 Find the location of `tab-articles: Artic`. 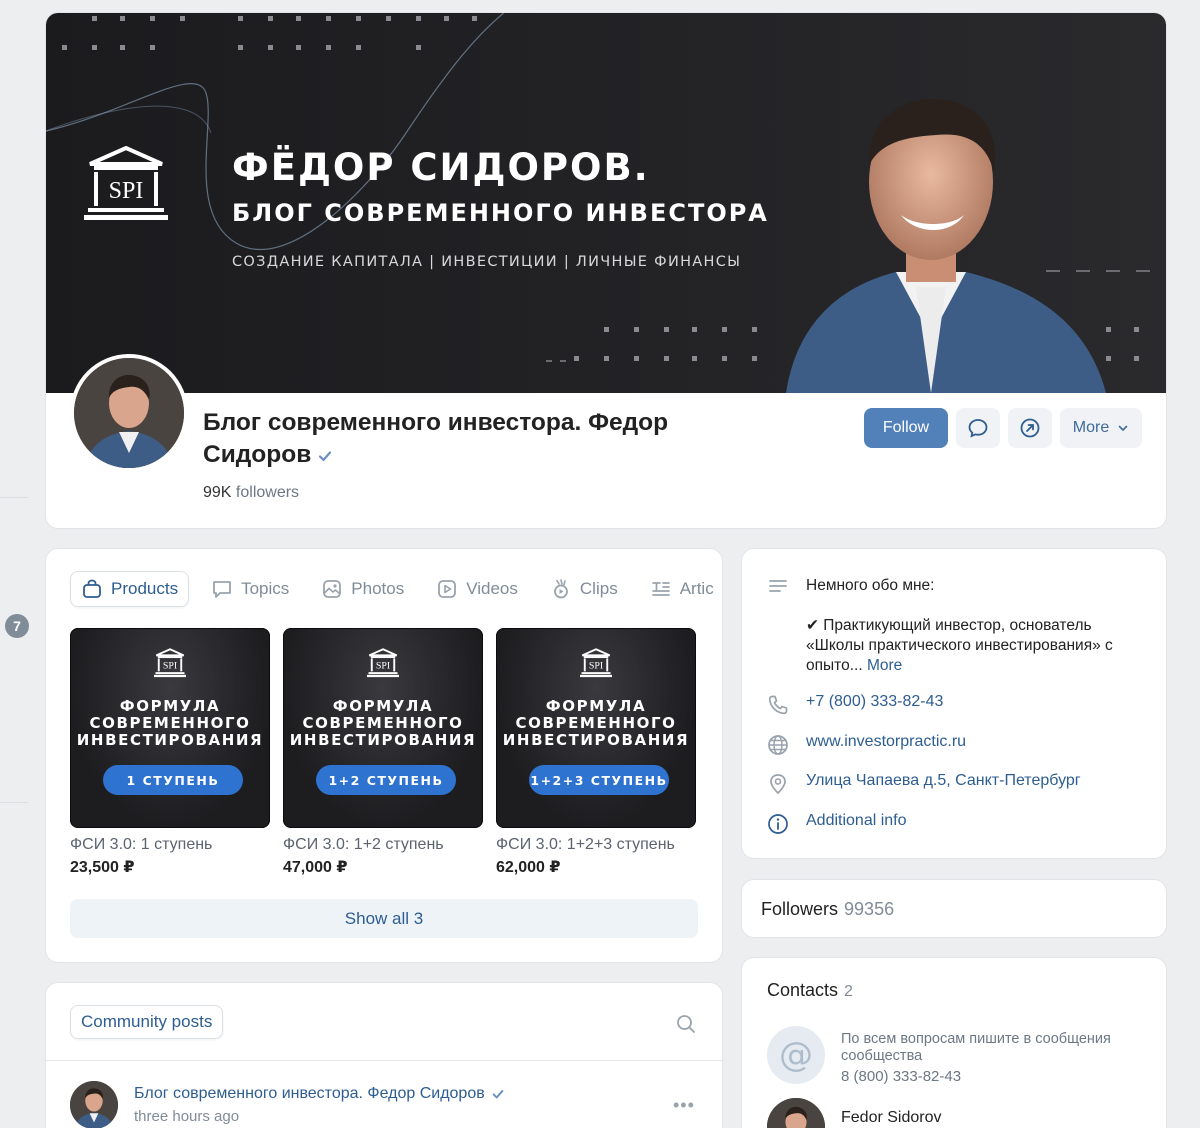

tab-articles: Artic is located at coordinates (681, 589).